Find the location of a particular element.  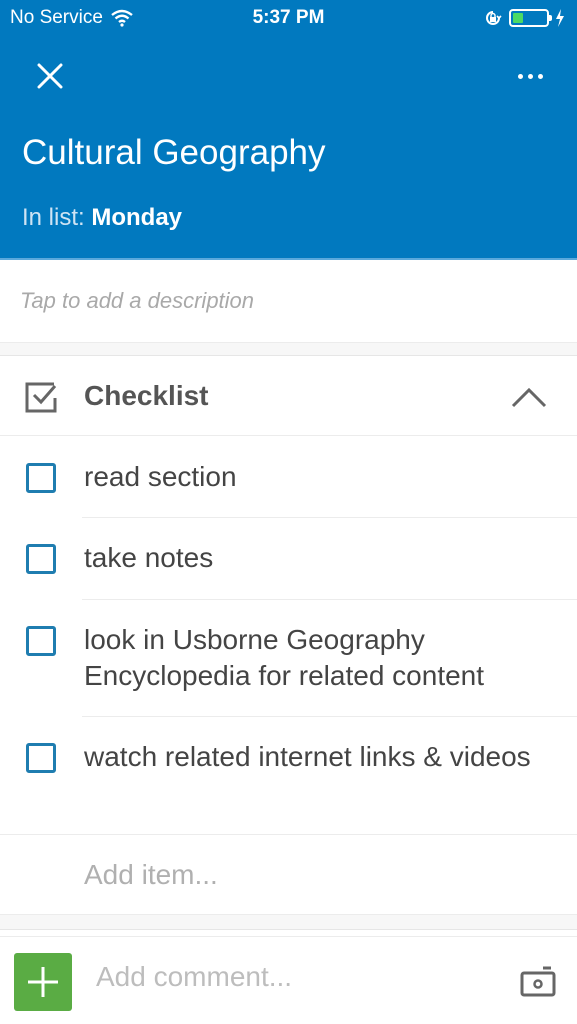

checklist-title: Checklist is located at coordinates (146, 396).